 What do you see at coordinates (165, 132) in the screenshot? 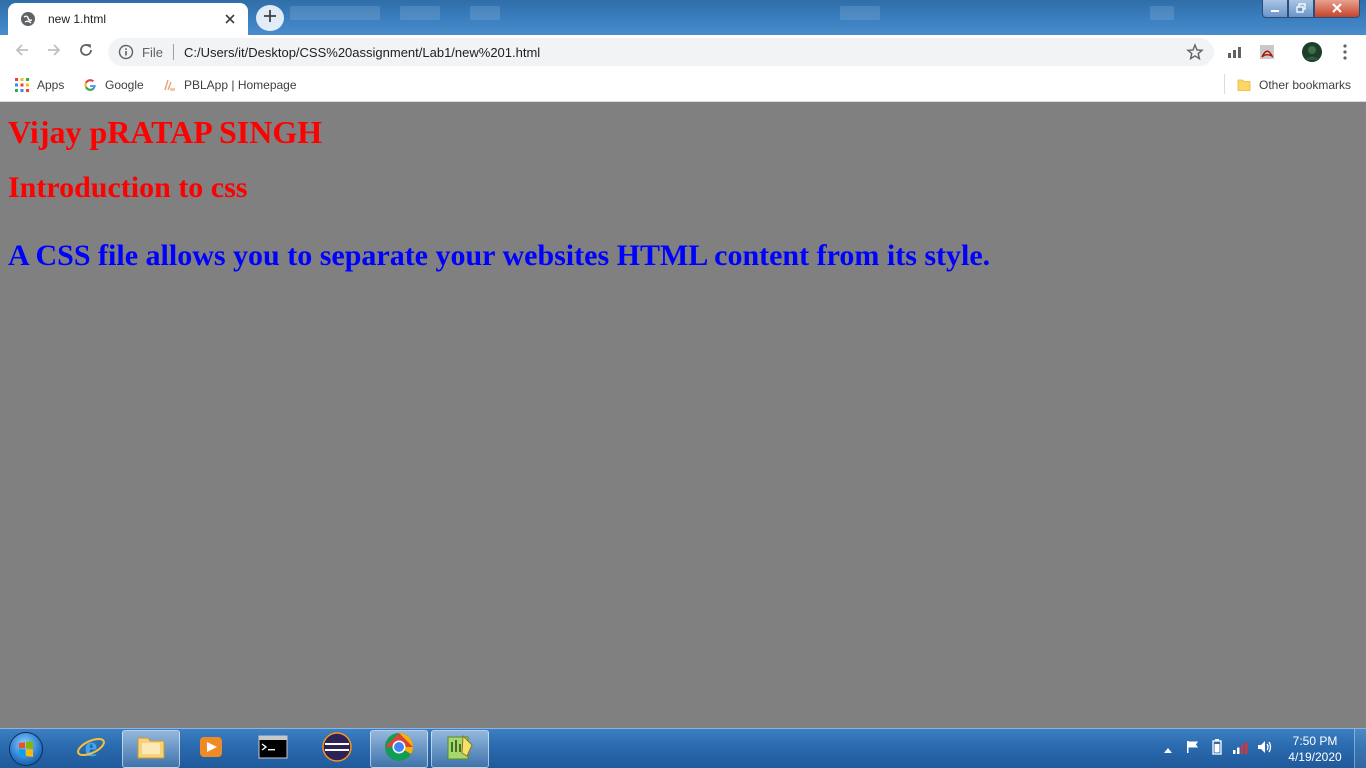
I see `page-heading-name: Vijay pRATAP SINGH` at bounding box center [165, 132].